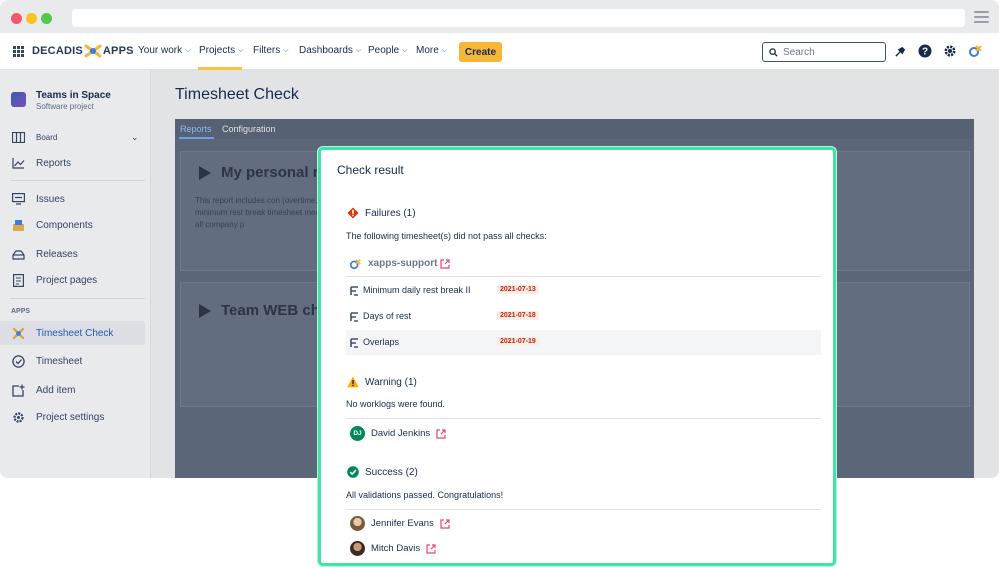 The height and width of the screenshot is (569, 999). Describe the element at coordinates (18, 280) in the screenshot. I see `pages-icon` at that location.